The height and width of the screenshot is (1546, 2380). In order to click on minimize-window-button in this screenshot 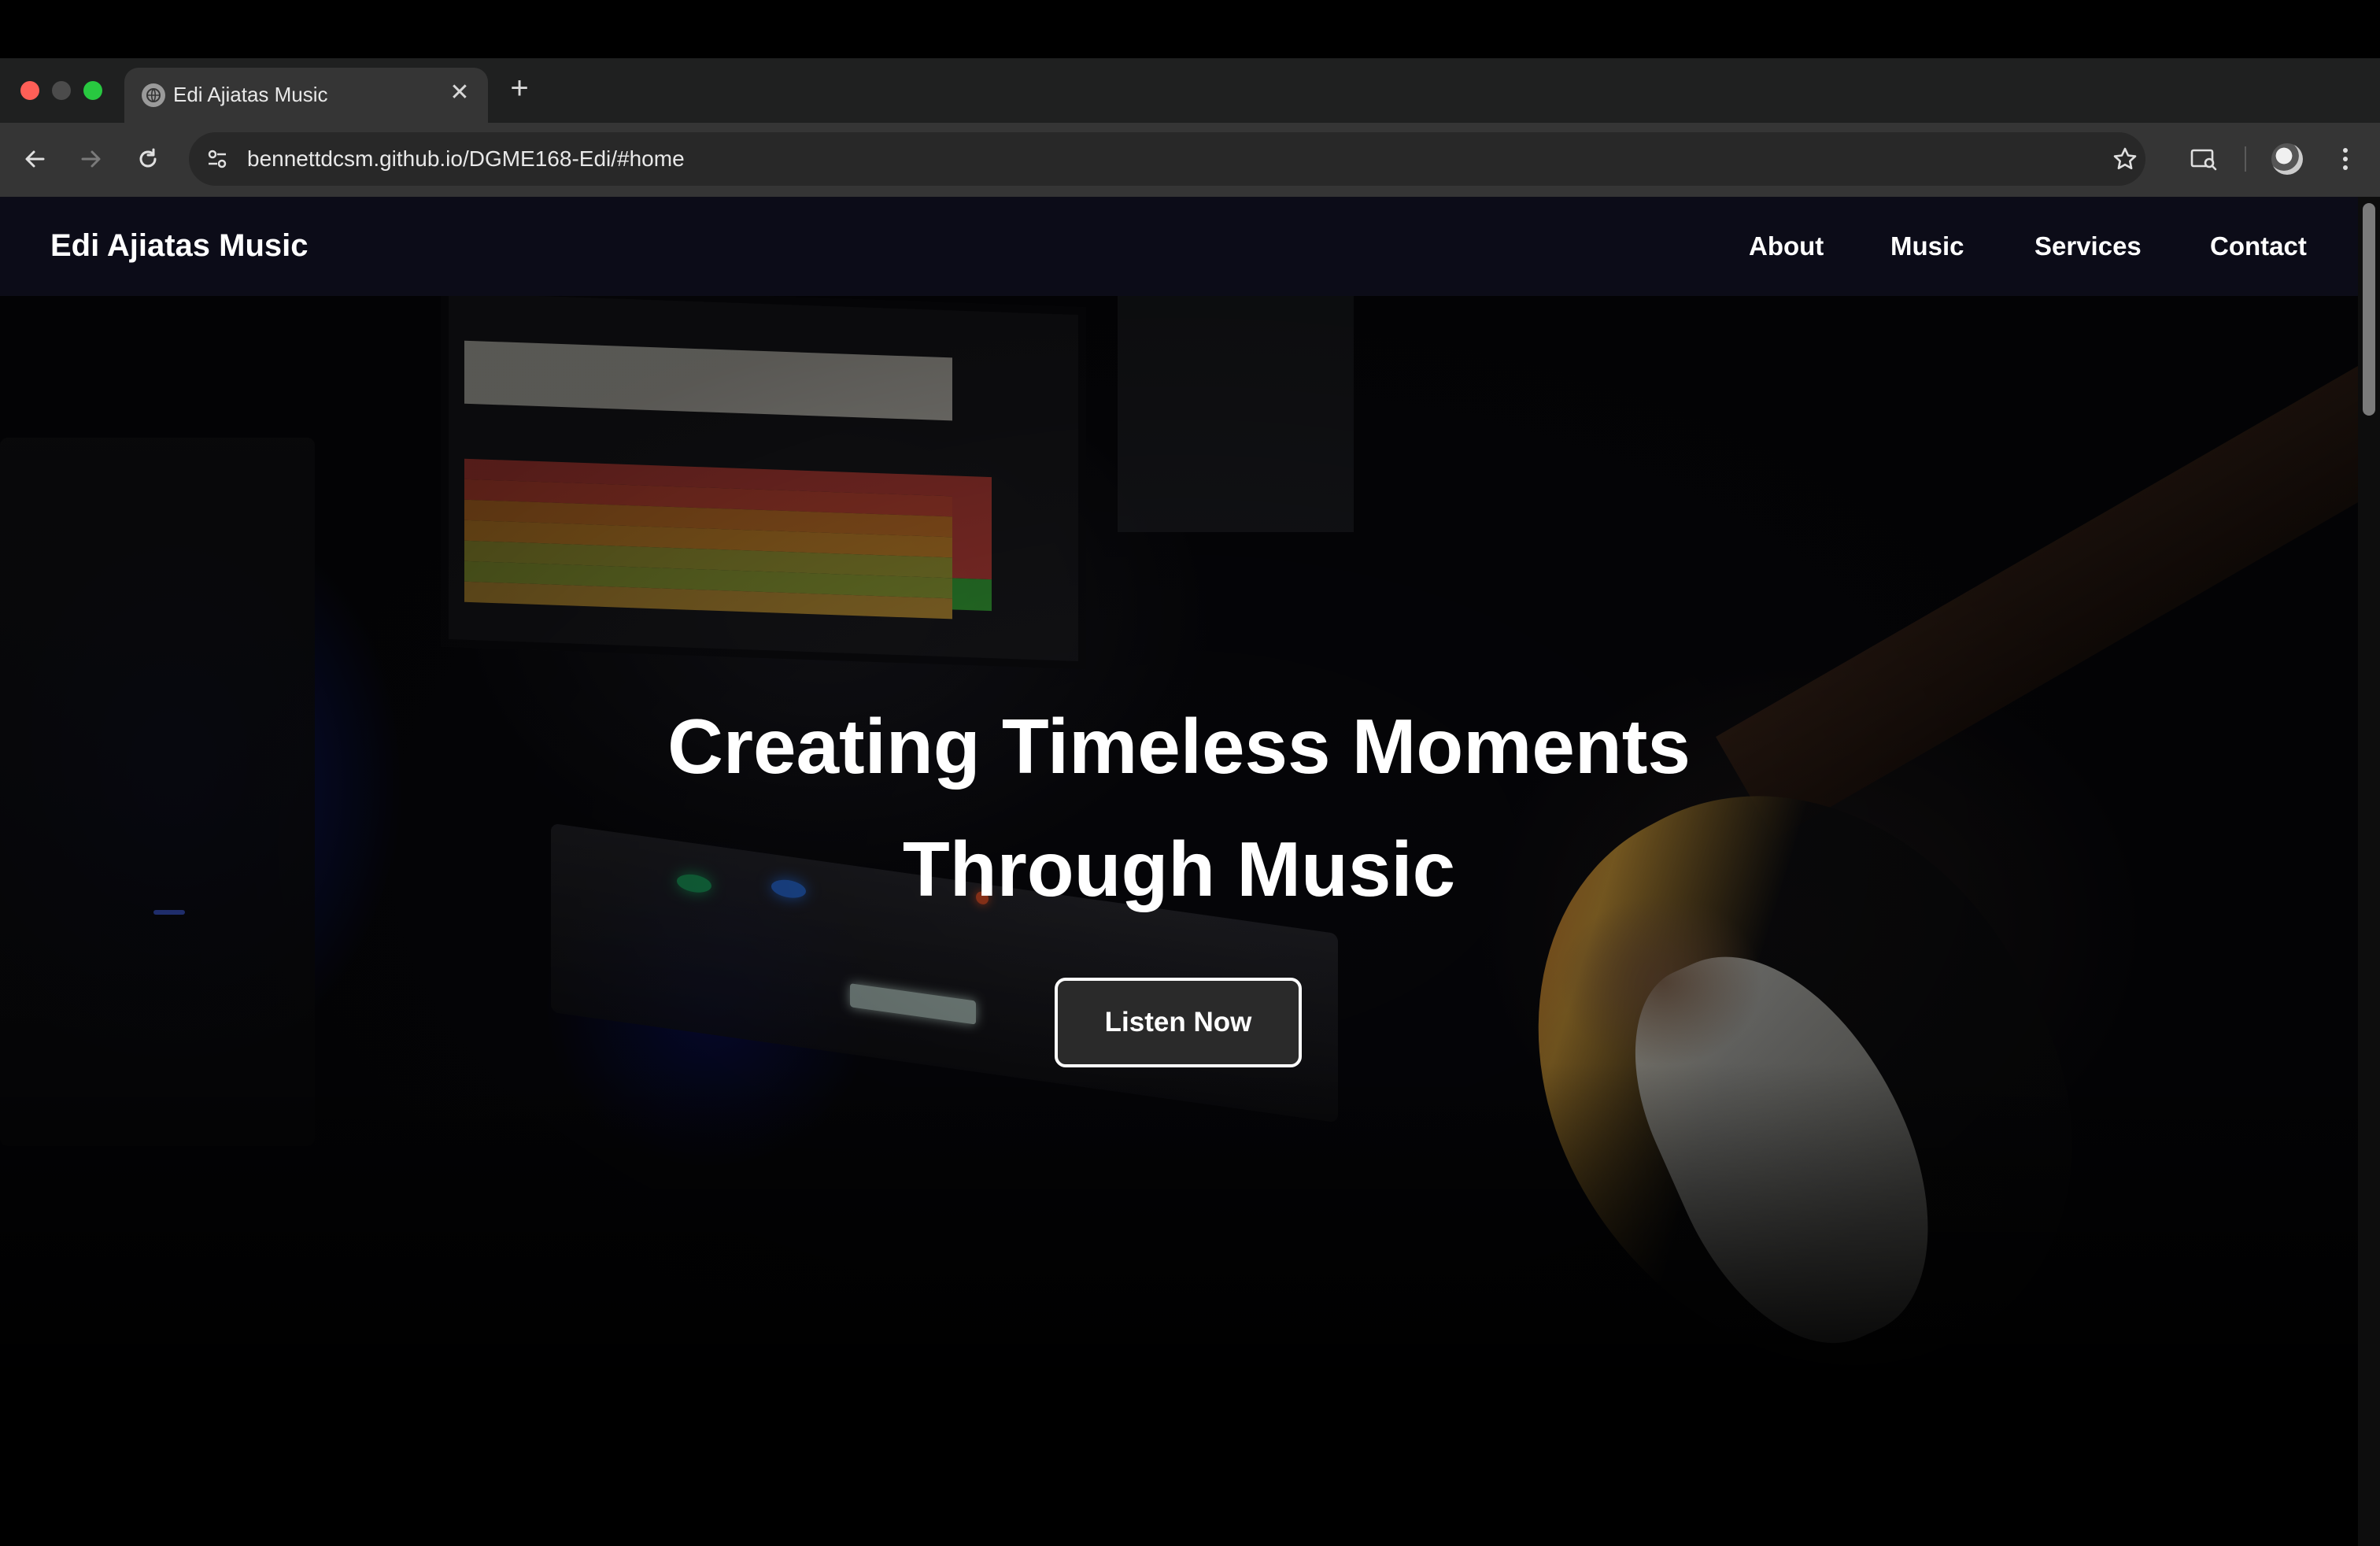, I will do `click(62, 90)`.